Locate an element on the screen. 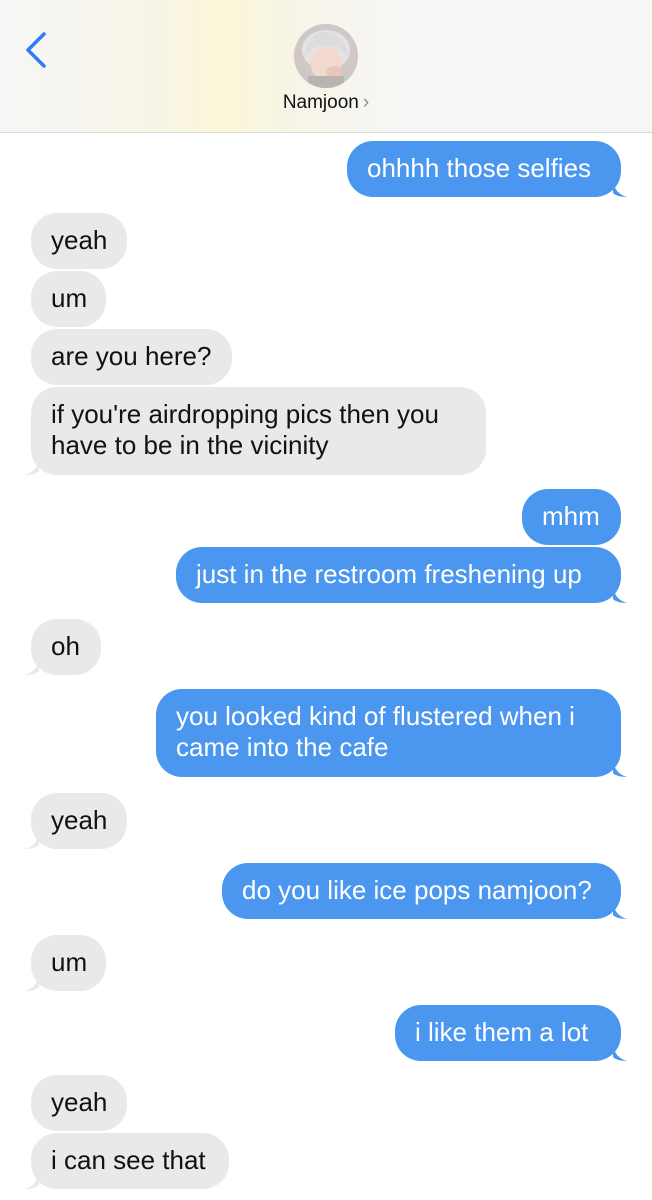 The height and width of the screenshot is (1200, 652). message-text-line: if you're airdropping pics then you is located at coordinates (245, 414).